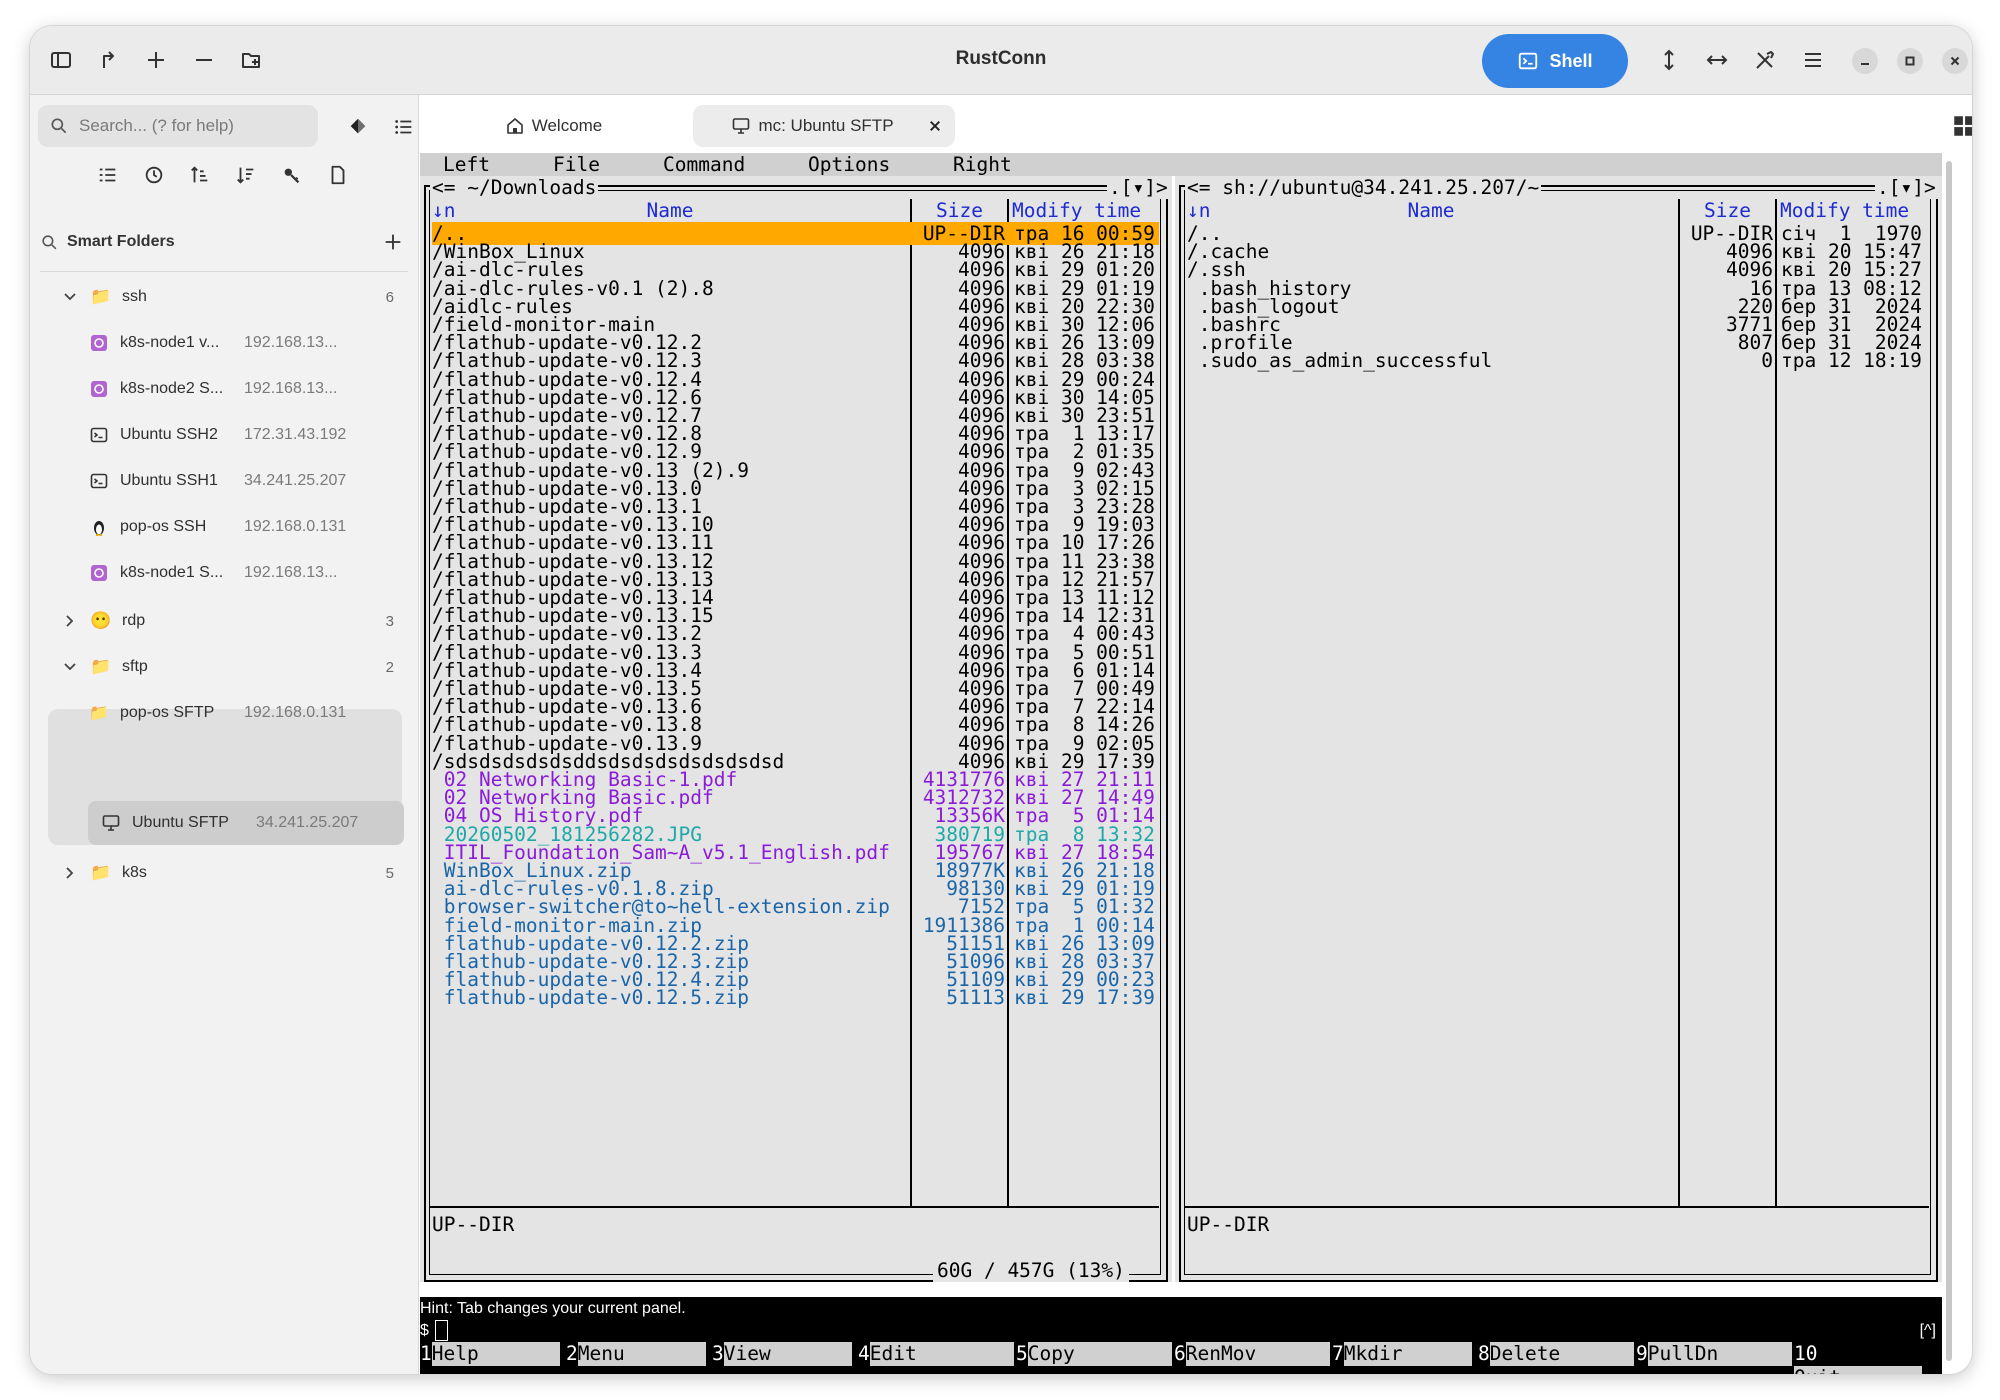 Image resolution: width=2000 pixels, height=1400 pixels. Describe the element at coordinates (189, 126) in the screenshot. I see `search-input` at that location.